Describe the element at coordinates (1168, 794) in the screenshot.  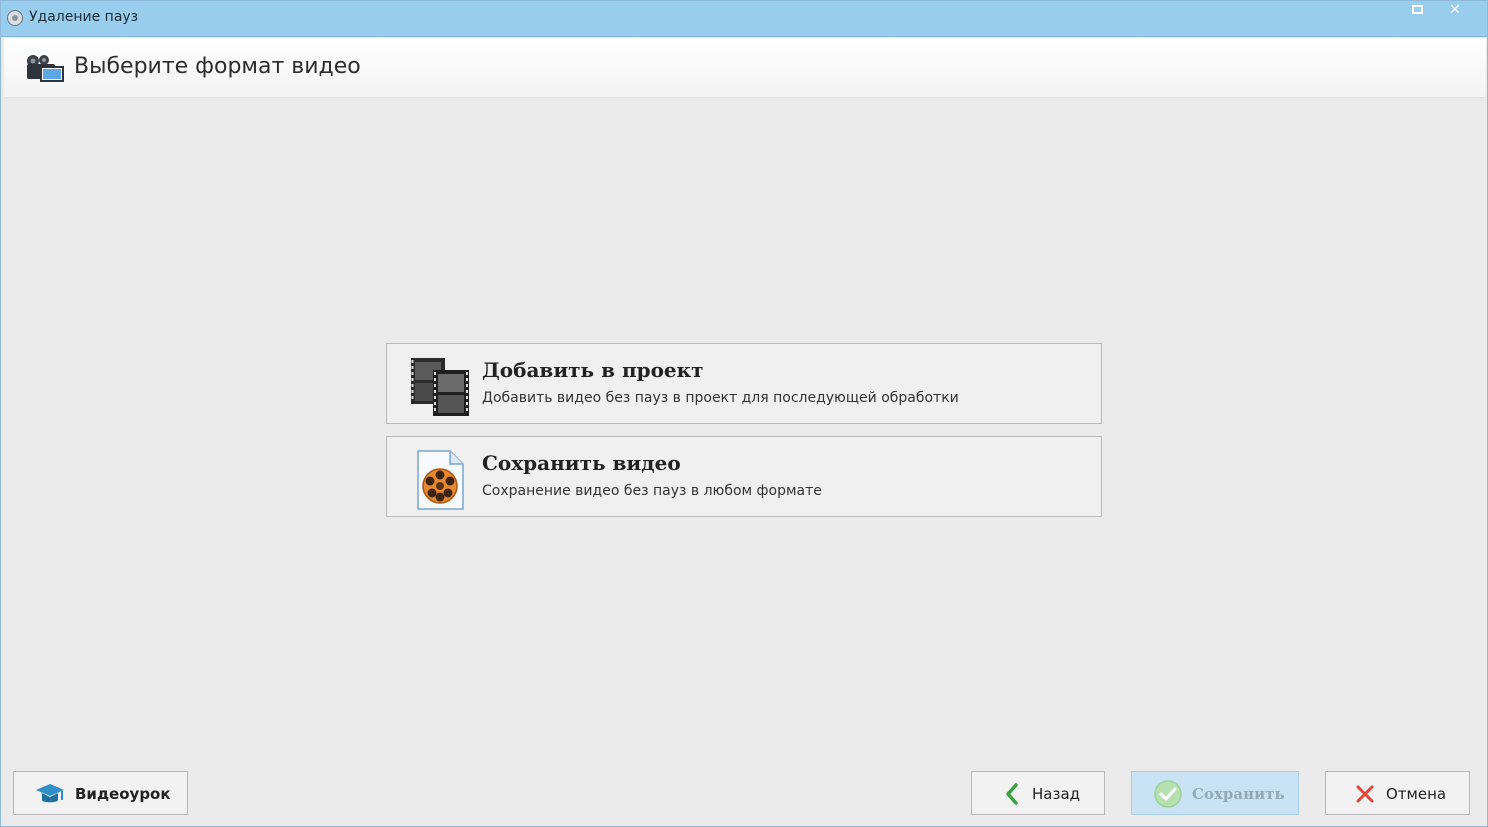
I see `check-circle-icon` at that location.